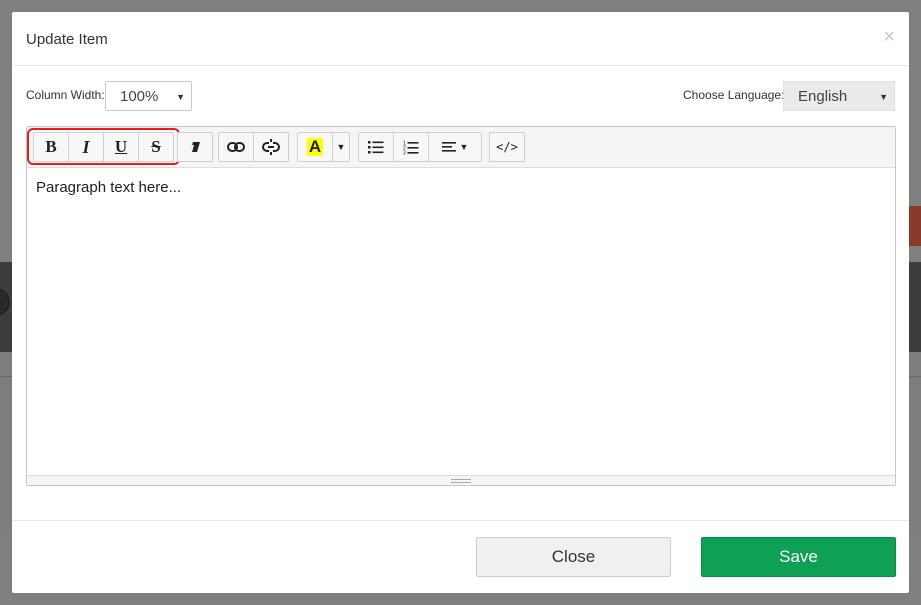 The height and width of the screenshot is (605, 921). I want to click on link-button, so click(236, 147).